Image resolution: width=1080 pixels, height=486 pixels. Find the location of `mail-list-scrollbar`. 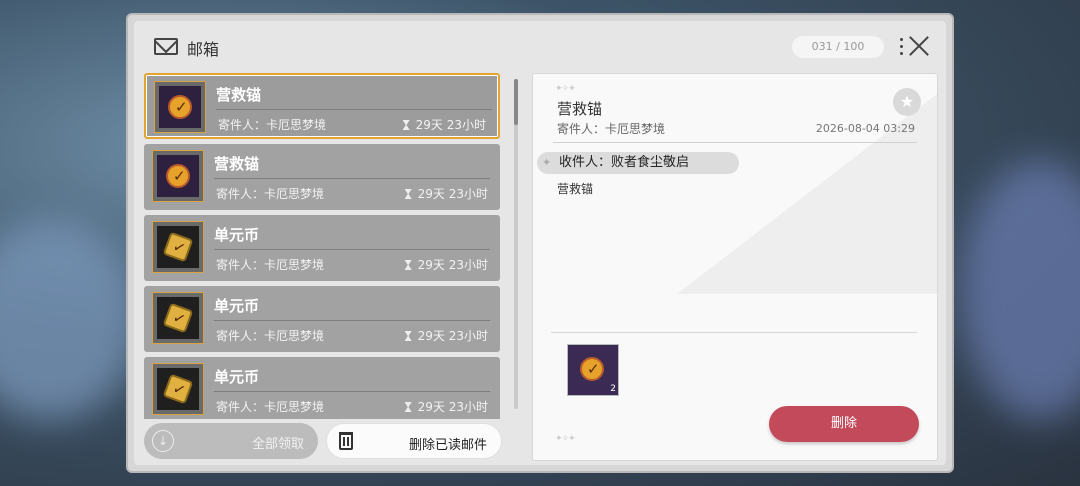

mail-list-scrollbar is located at coordinates (516, 244).